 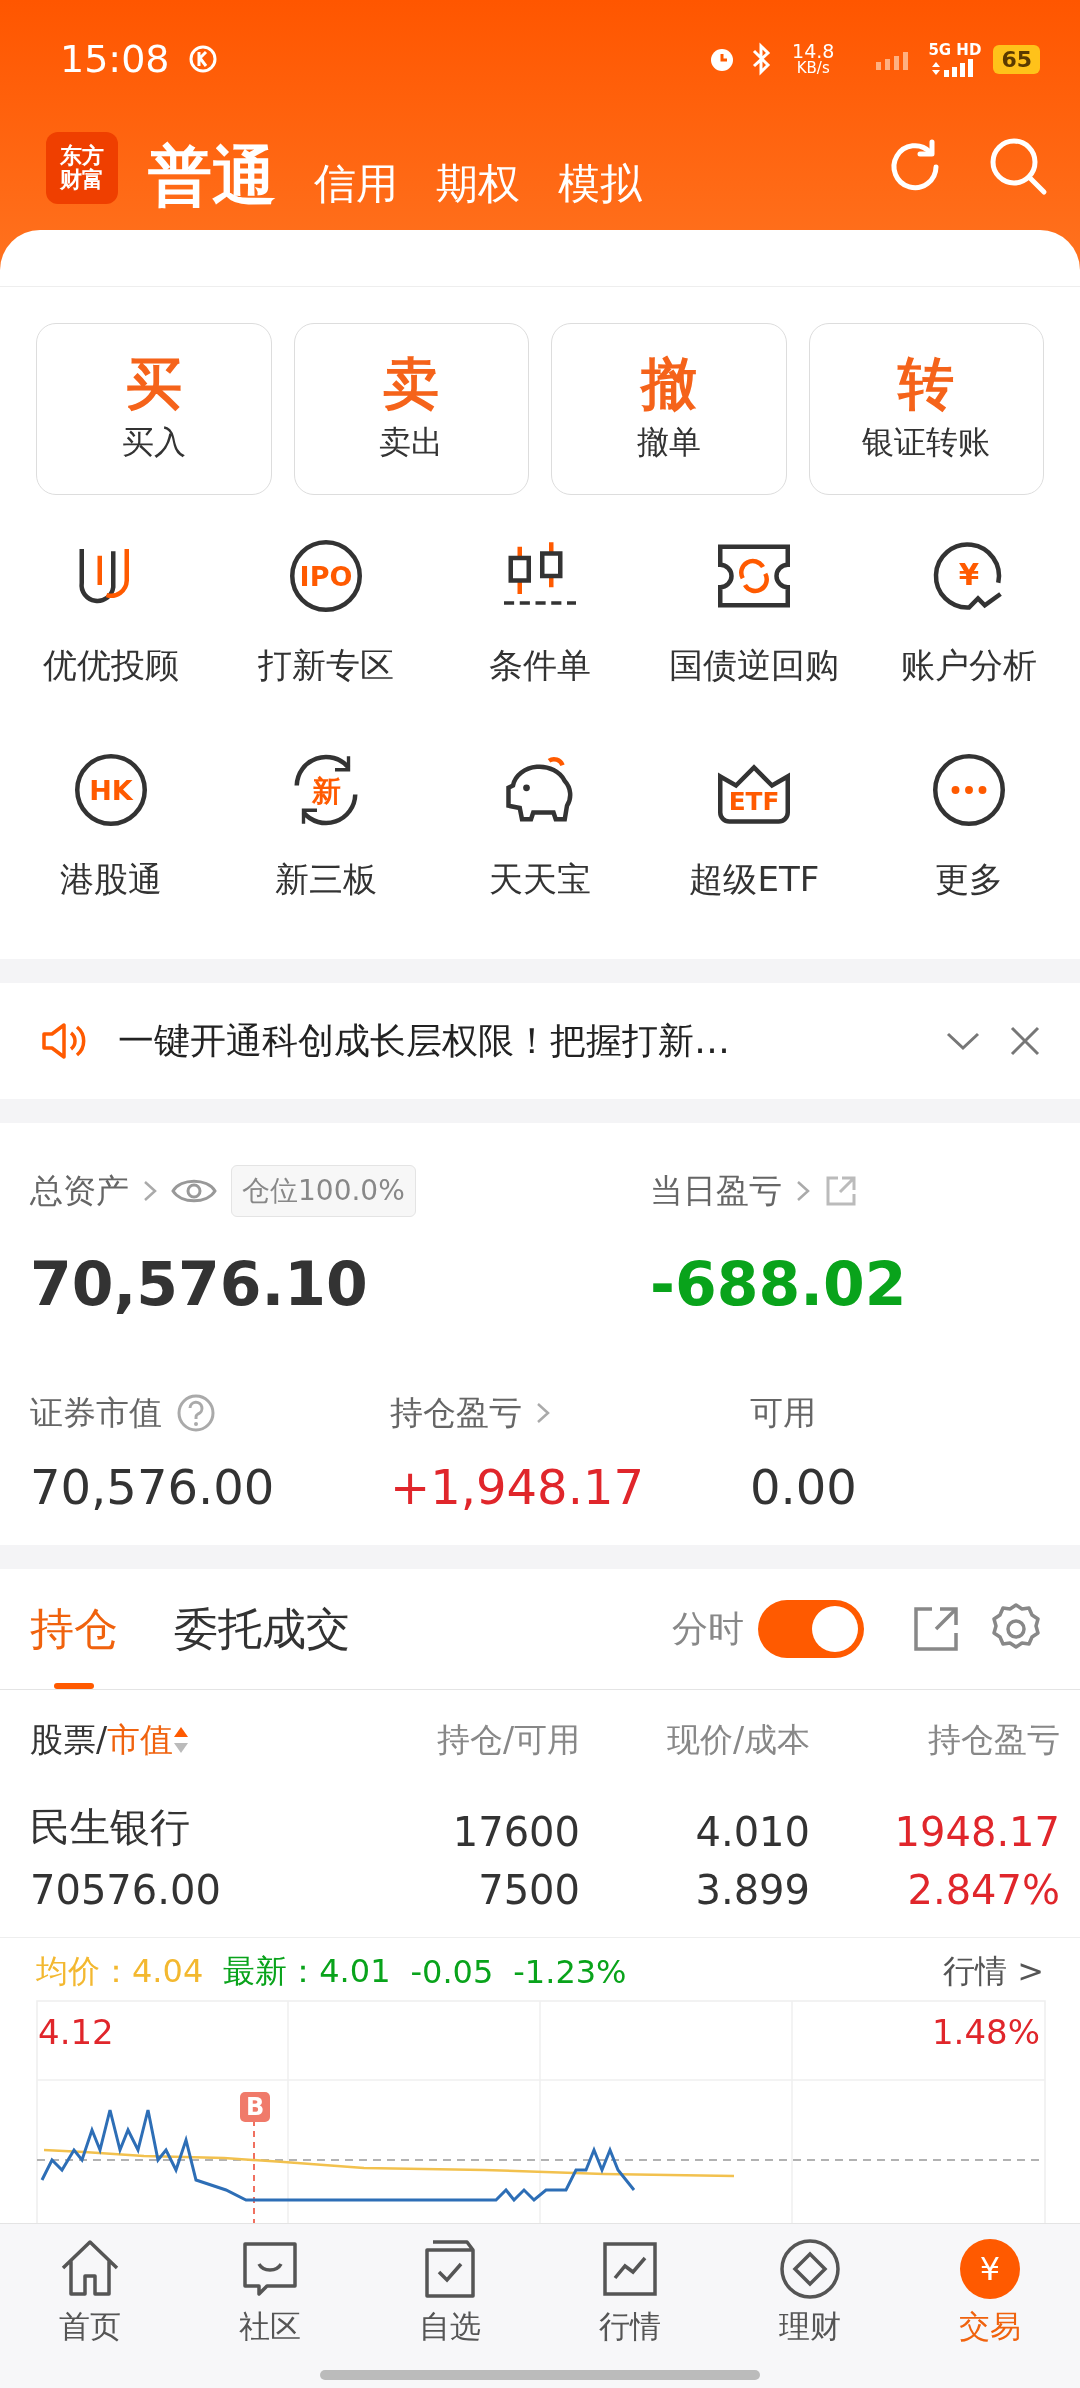 What do you see at coordinates (270, 2296) in the screenshot?
I see `nav-tab: 社区` at bounding box center [270, 2296].